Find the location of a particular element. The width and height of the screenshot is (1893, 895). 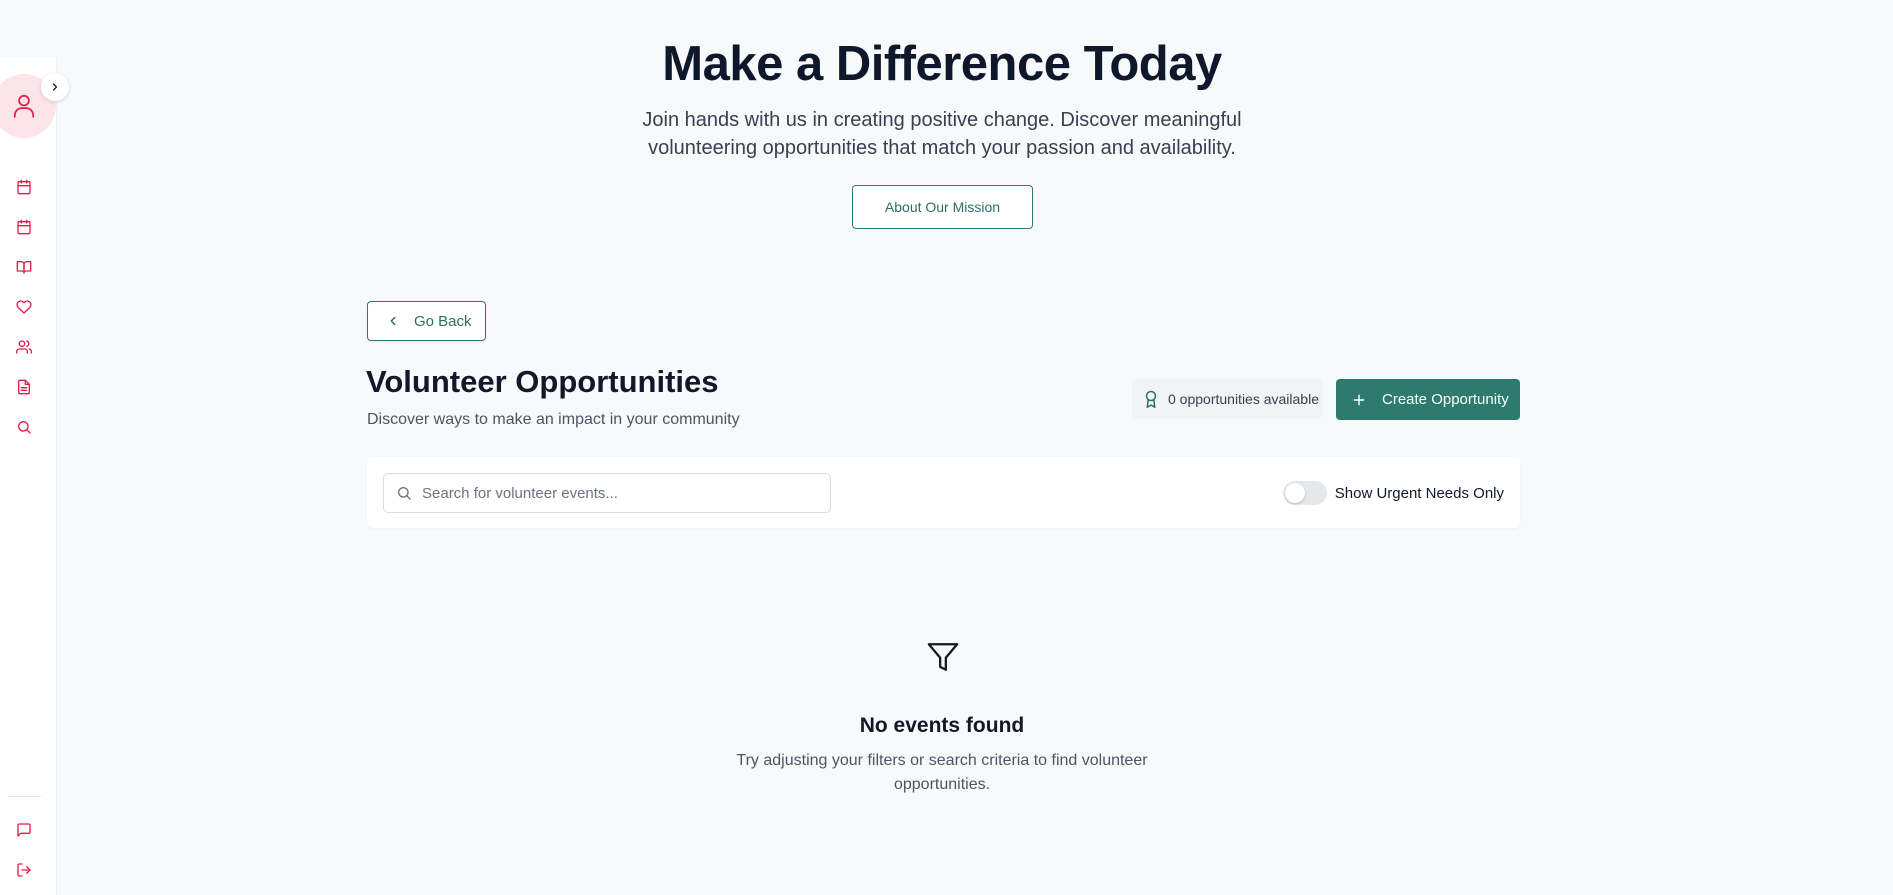

heart-icon is located at coordinates (24, 307).